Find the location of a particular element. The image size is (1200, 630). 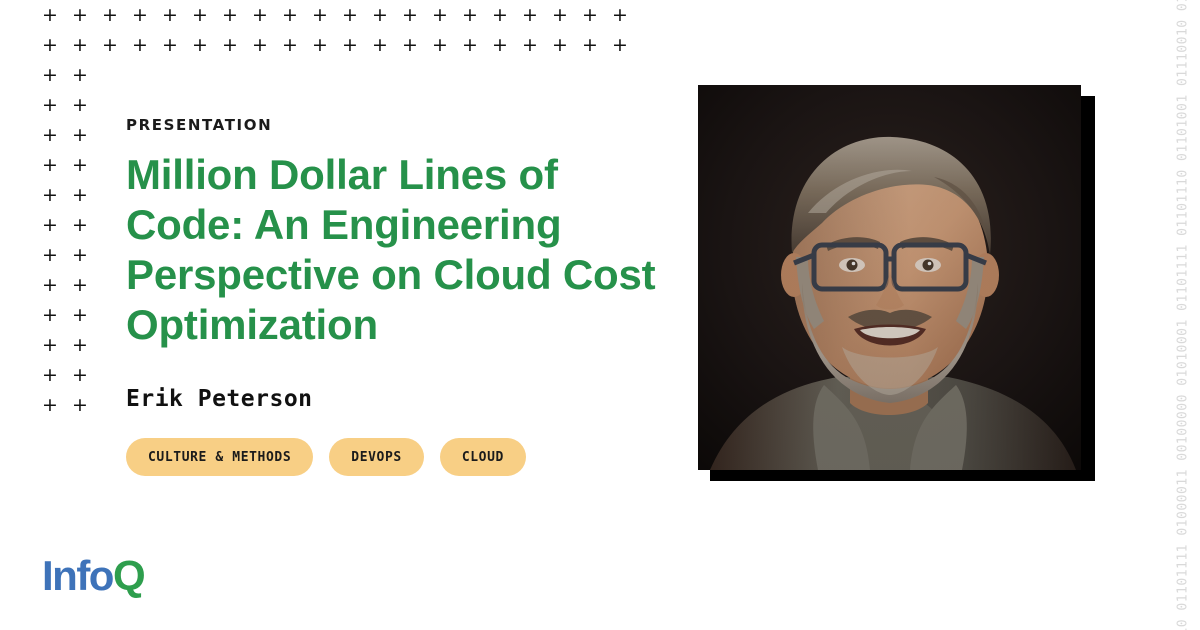

tag-list: CULTURE & METHODS DEVOPS CLOUD is located at coordinates (406, 457).